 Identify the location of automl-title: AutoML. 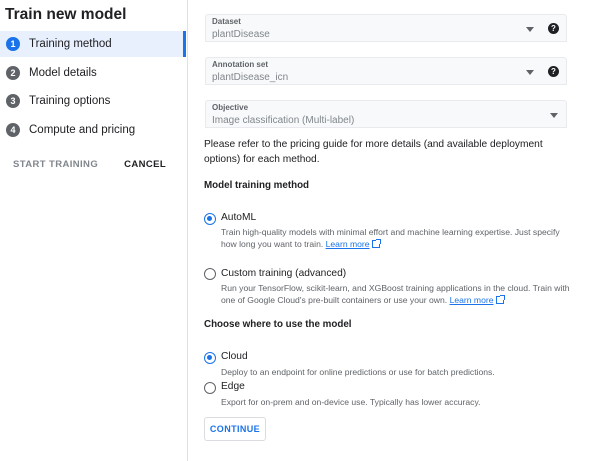
(239, 217).